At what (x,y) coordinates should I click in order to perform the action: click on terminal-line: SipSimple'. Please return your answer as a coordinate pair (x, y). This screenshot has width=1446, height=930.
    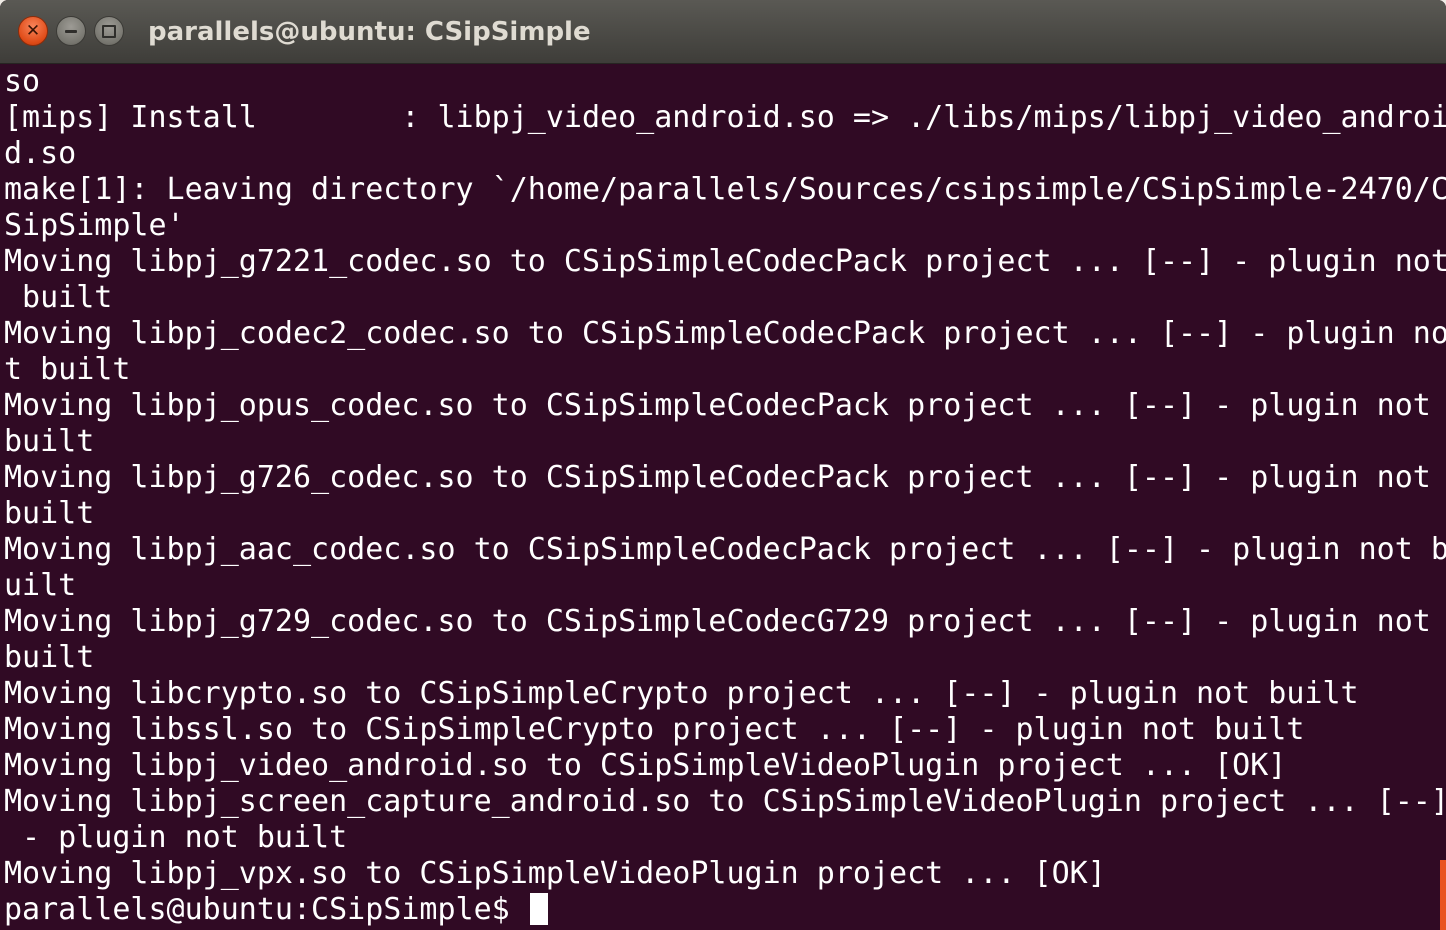
    Looking at the image, I should click on (94, 225).